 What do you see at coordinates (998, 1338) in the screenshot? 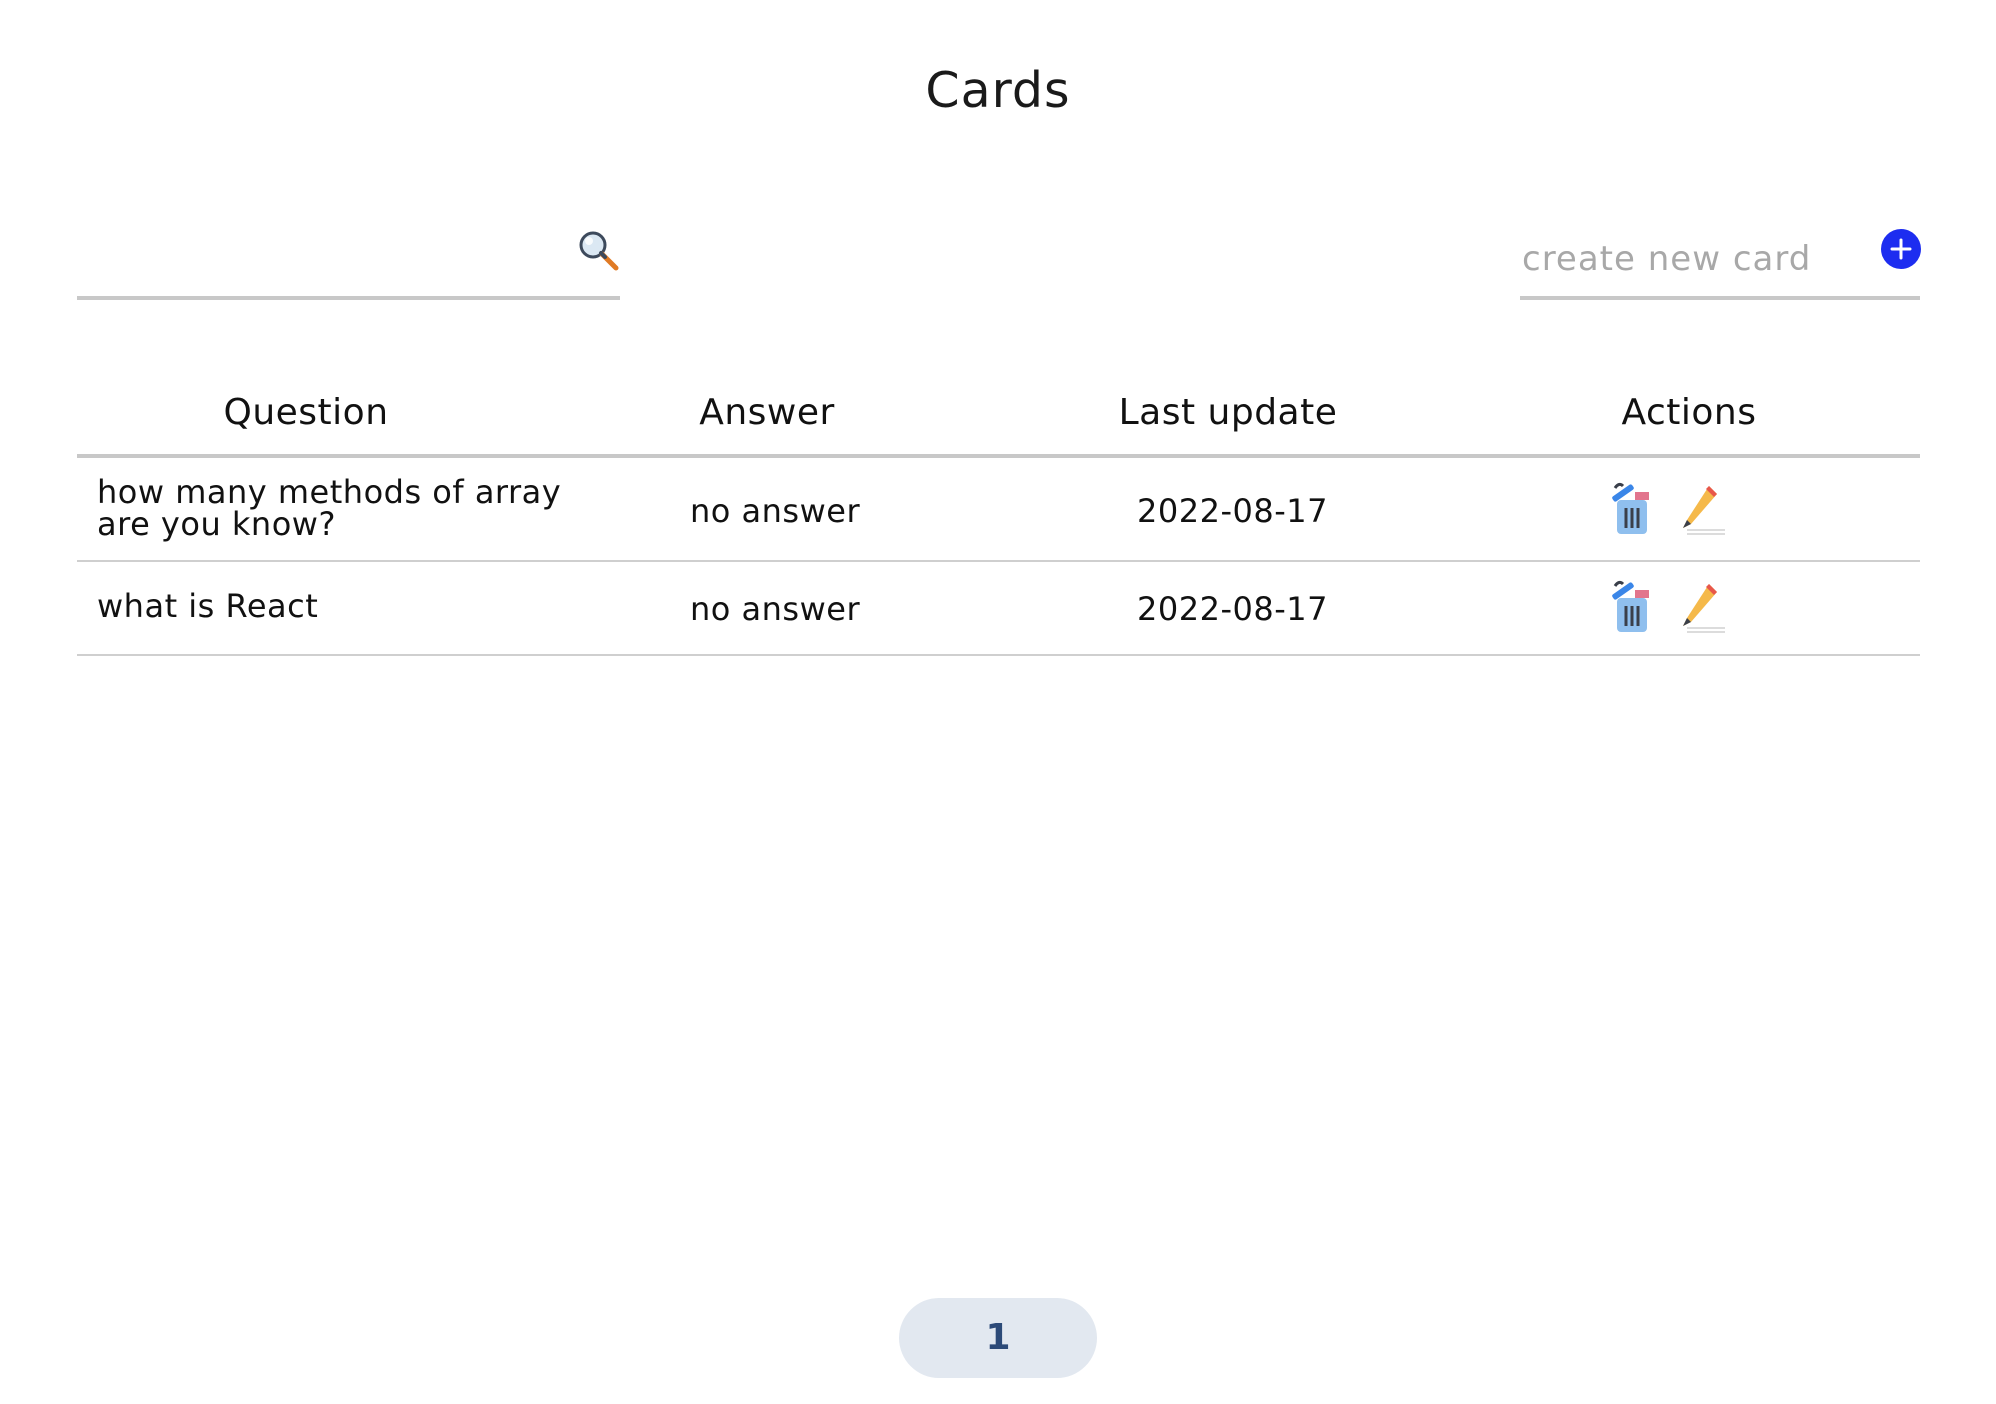
I see `pagination-page-button: 1` at bounding box center [998, 1338].